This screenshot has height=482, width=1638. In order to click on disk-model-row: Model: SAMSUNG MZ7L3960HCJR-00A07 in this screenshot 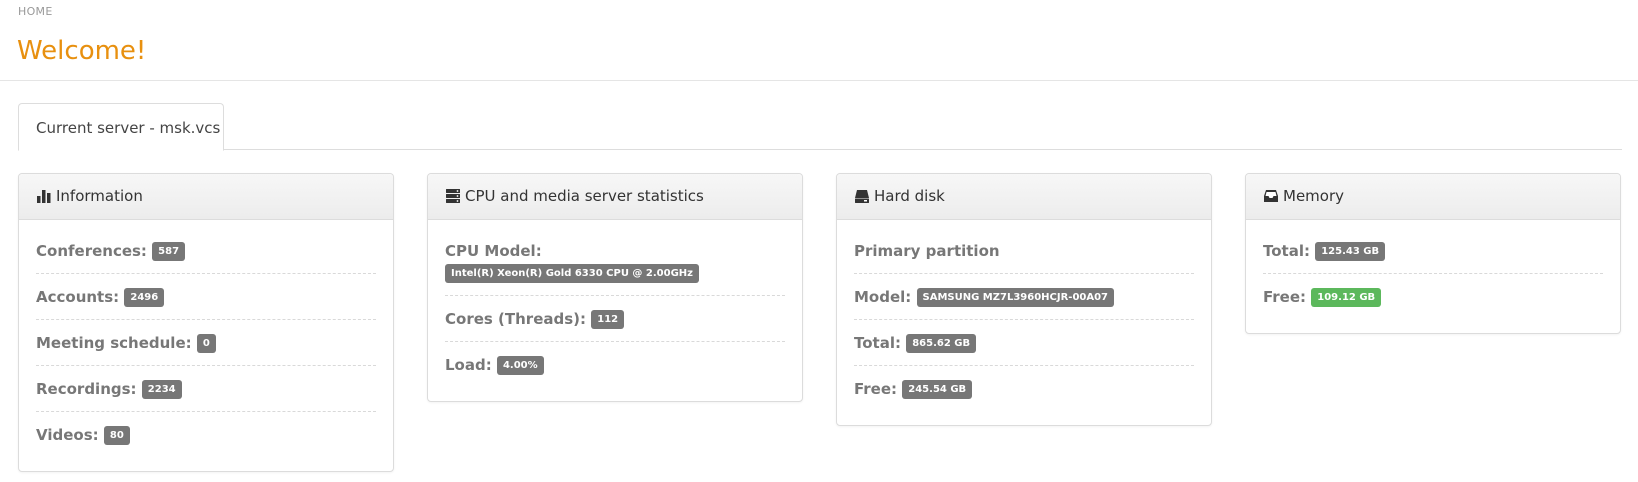, I will do `click(1024, 297)`.